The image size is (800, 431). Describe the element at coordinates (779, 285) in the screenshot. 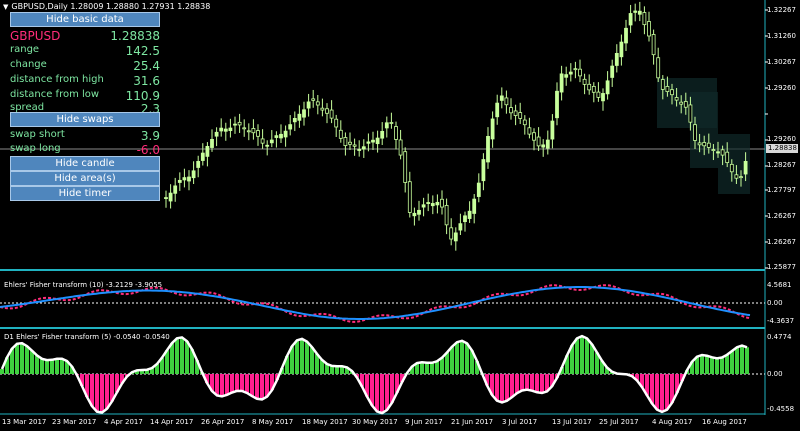

I see `fisher1-label: 4.5681` at that location.